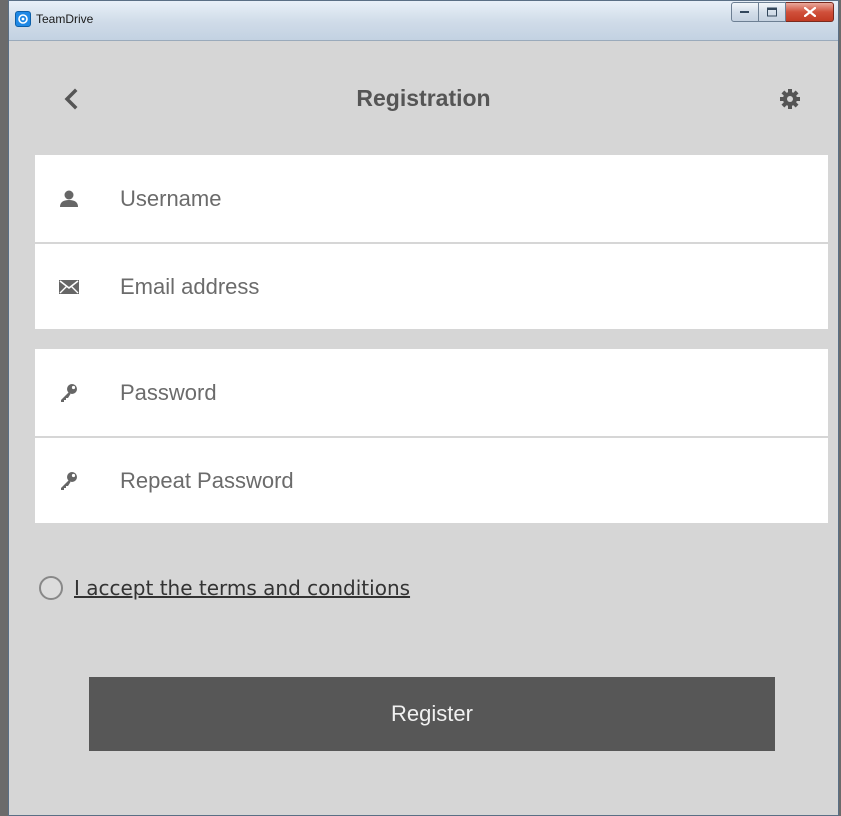  What do you see at coordinates (465, 480) in the screenshot?
I see `repeat-password-input` at bounding box center [465, 480].